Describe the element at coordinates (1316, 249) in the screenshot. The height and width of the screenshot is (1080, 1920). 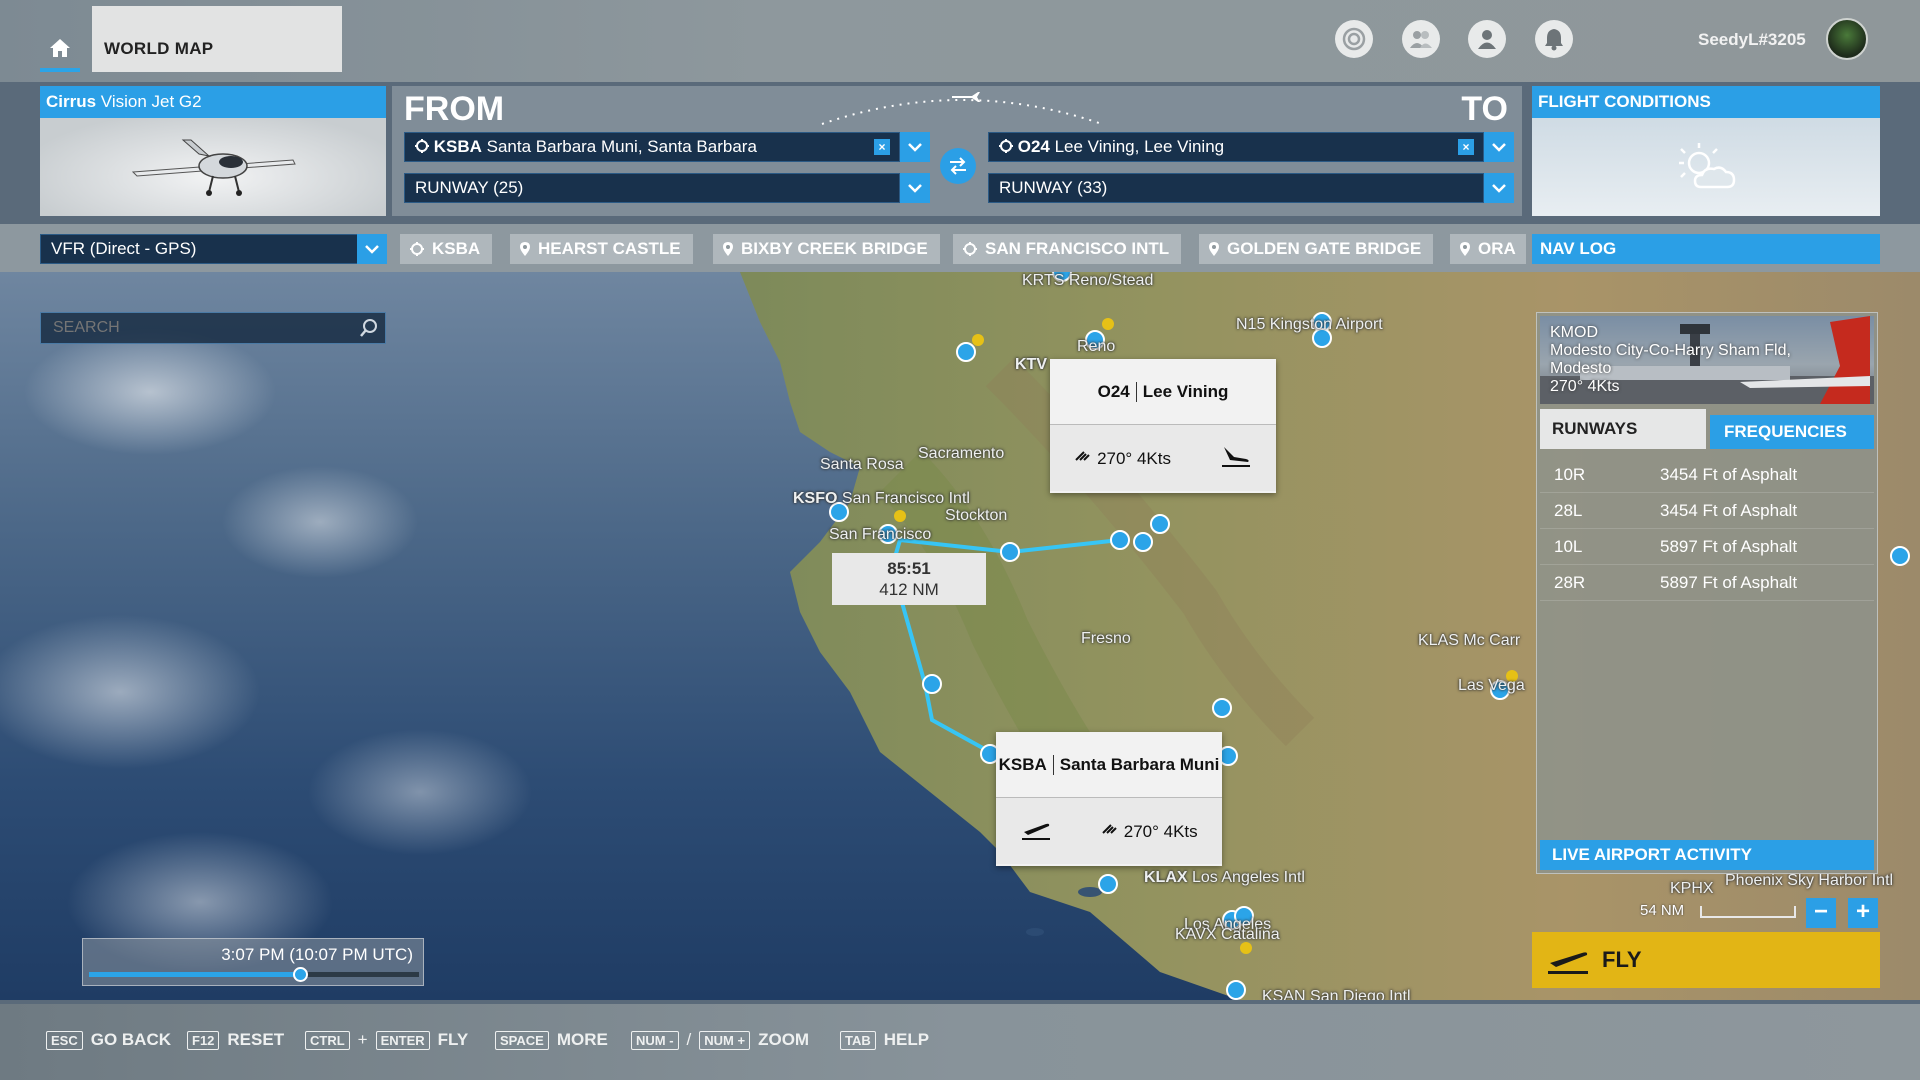
I see `waypoint-chip-golden-gate-bridge: GOLDEN GATE BRIDGE` at that location.